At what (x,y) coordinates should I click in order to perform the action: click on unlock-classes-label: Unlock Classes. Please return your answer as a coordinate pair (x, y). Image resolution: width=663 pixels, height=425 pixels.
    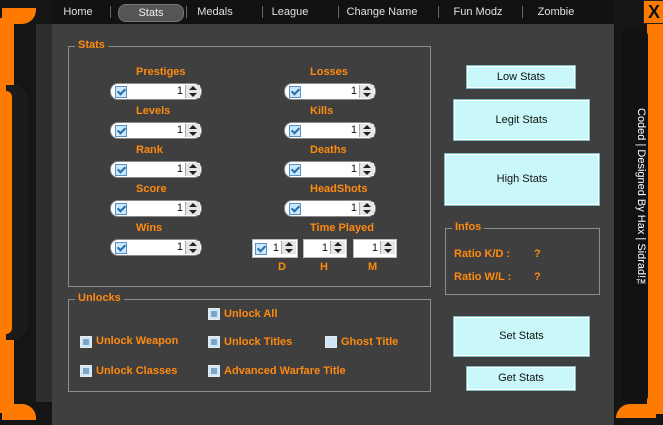
    Looking at the image, I should click on (137, 371).